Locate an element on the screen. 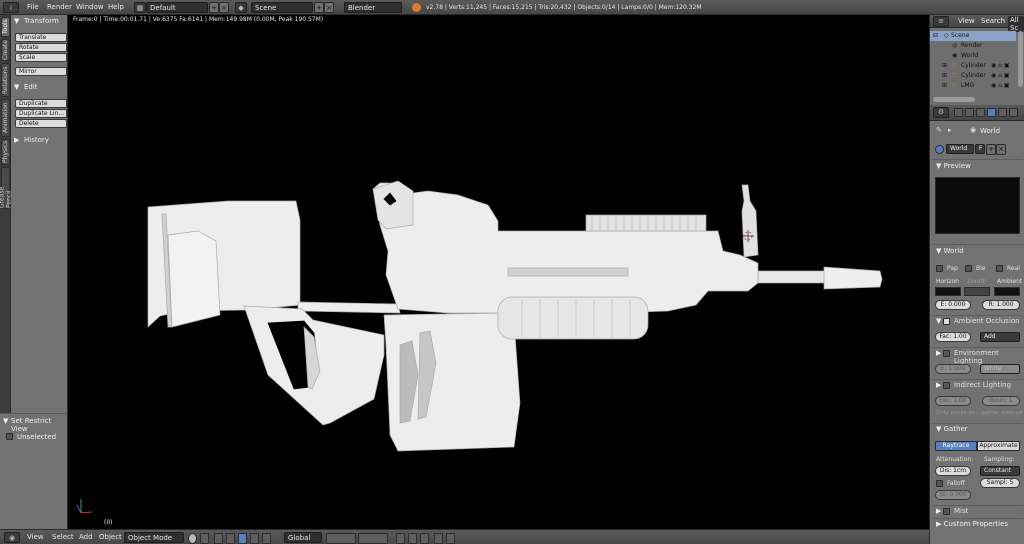 Image resolution: width=1024 pixels, height=544 pixels. approximate-toggle: Approximate is located at coordinates (998, 446).